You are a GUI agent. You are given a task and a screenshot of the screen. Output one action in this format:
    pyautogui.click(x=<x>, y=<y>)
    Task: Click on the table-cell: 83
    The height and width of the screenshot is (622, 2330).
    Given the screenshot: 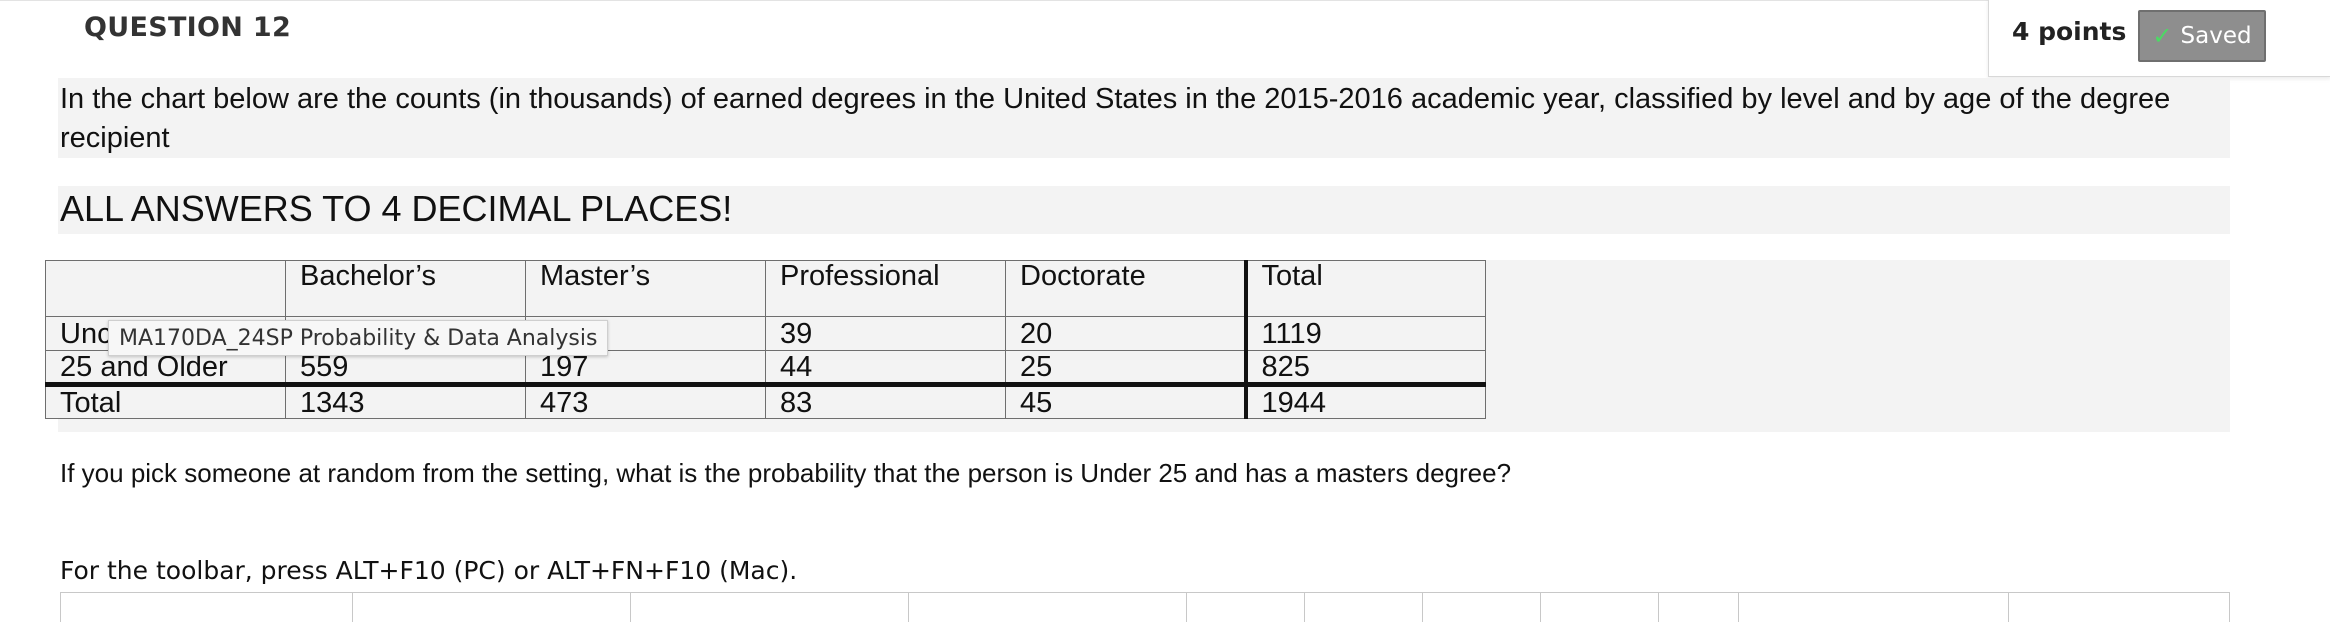 What is the action you would take?
    pyautogui.click(x=885, y=400)
    